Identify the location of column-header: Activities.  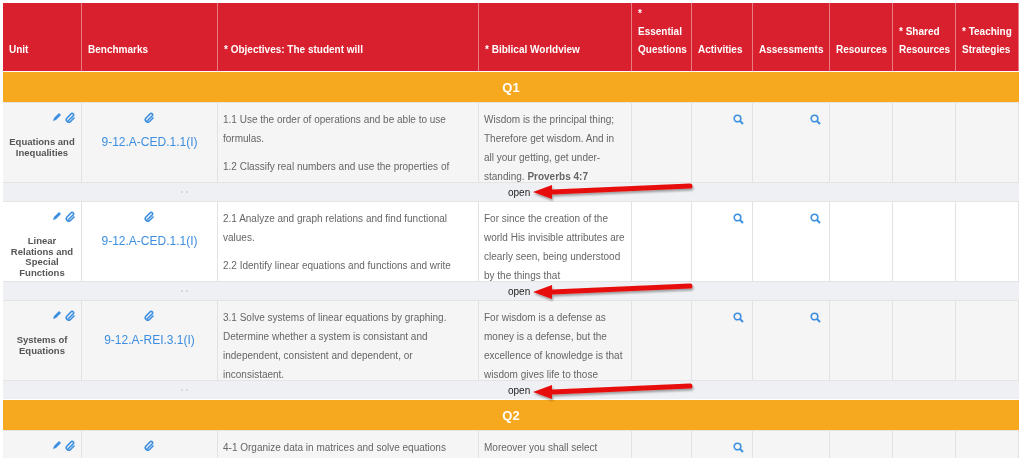
(720, 50).